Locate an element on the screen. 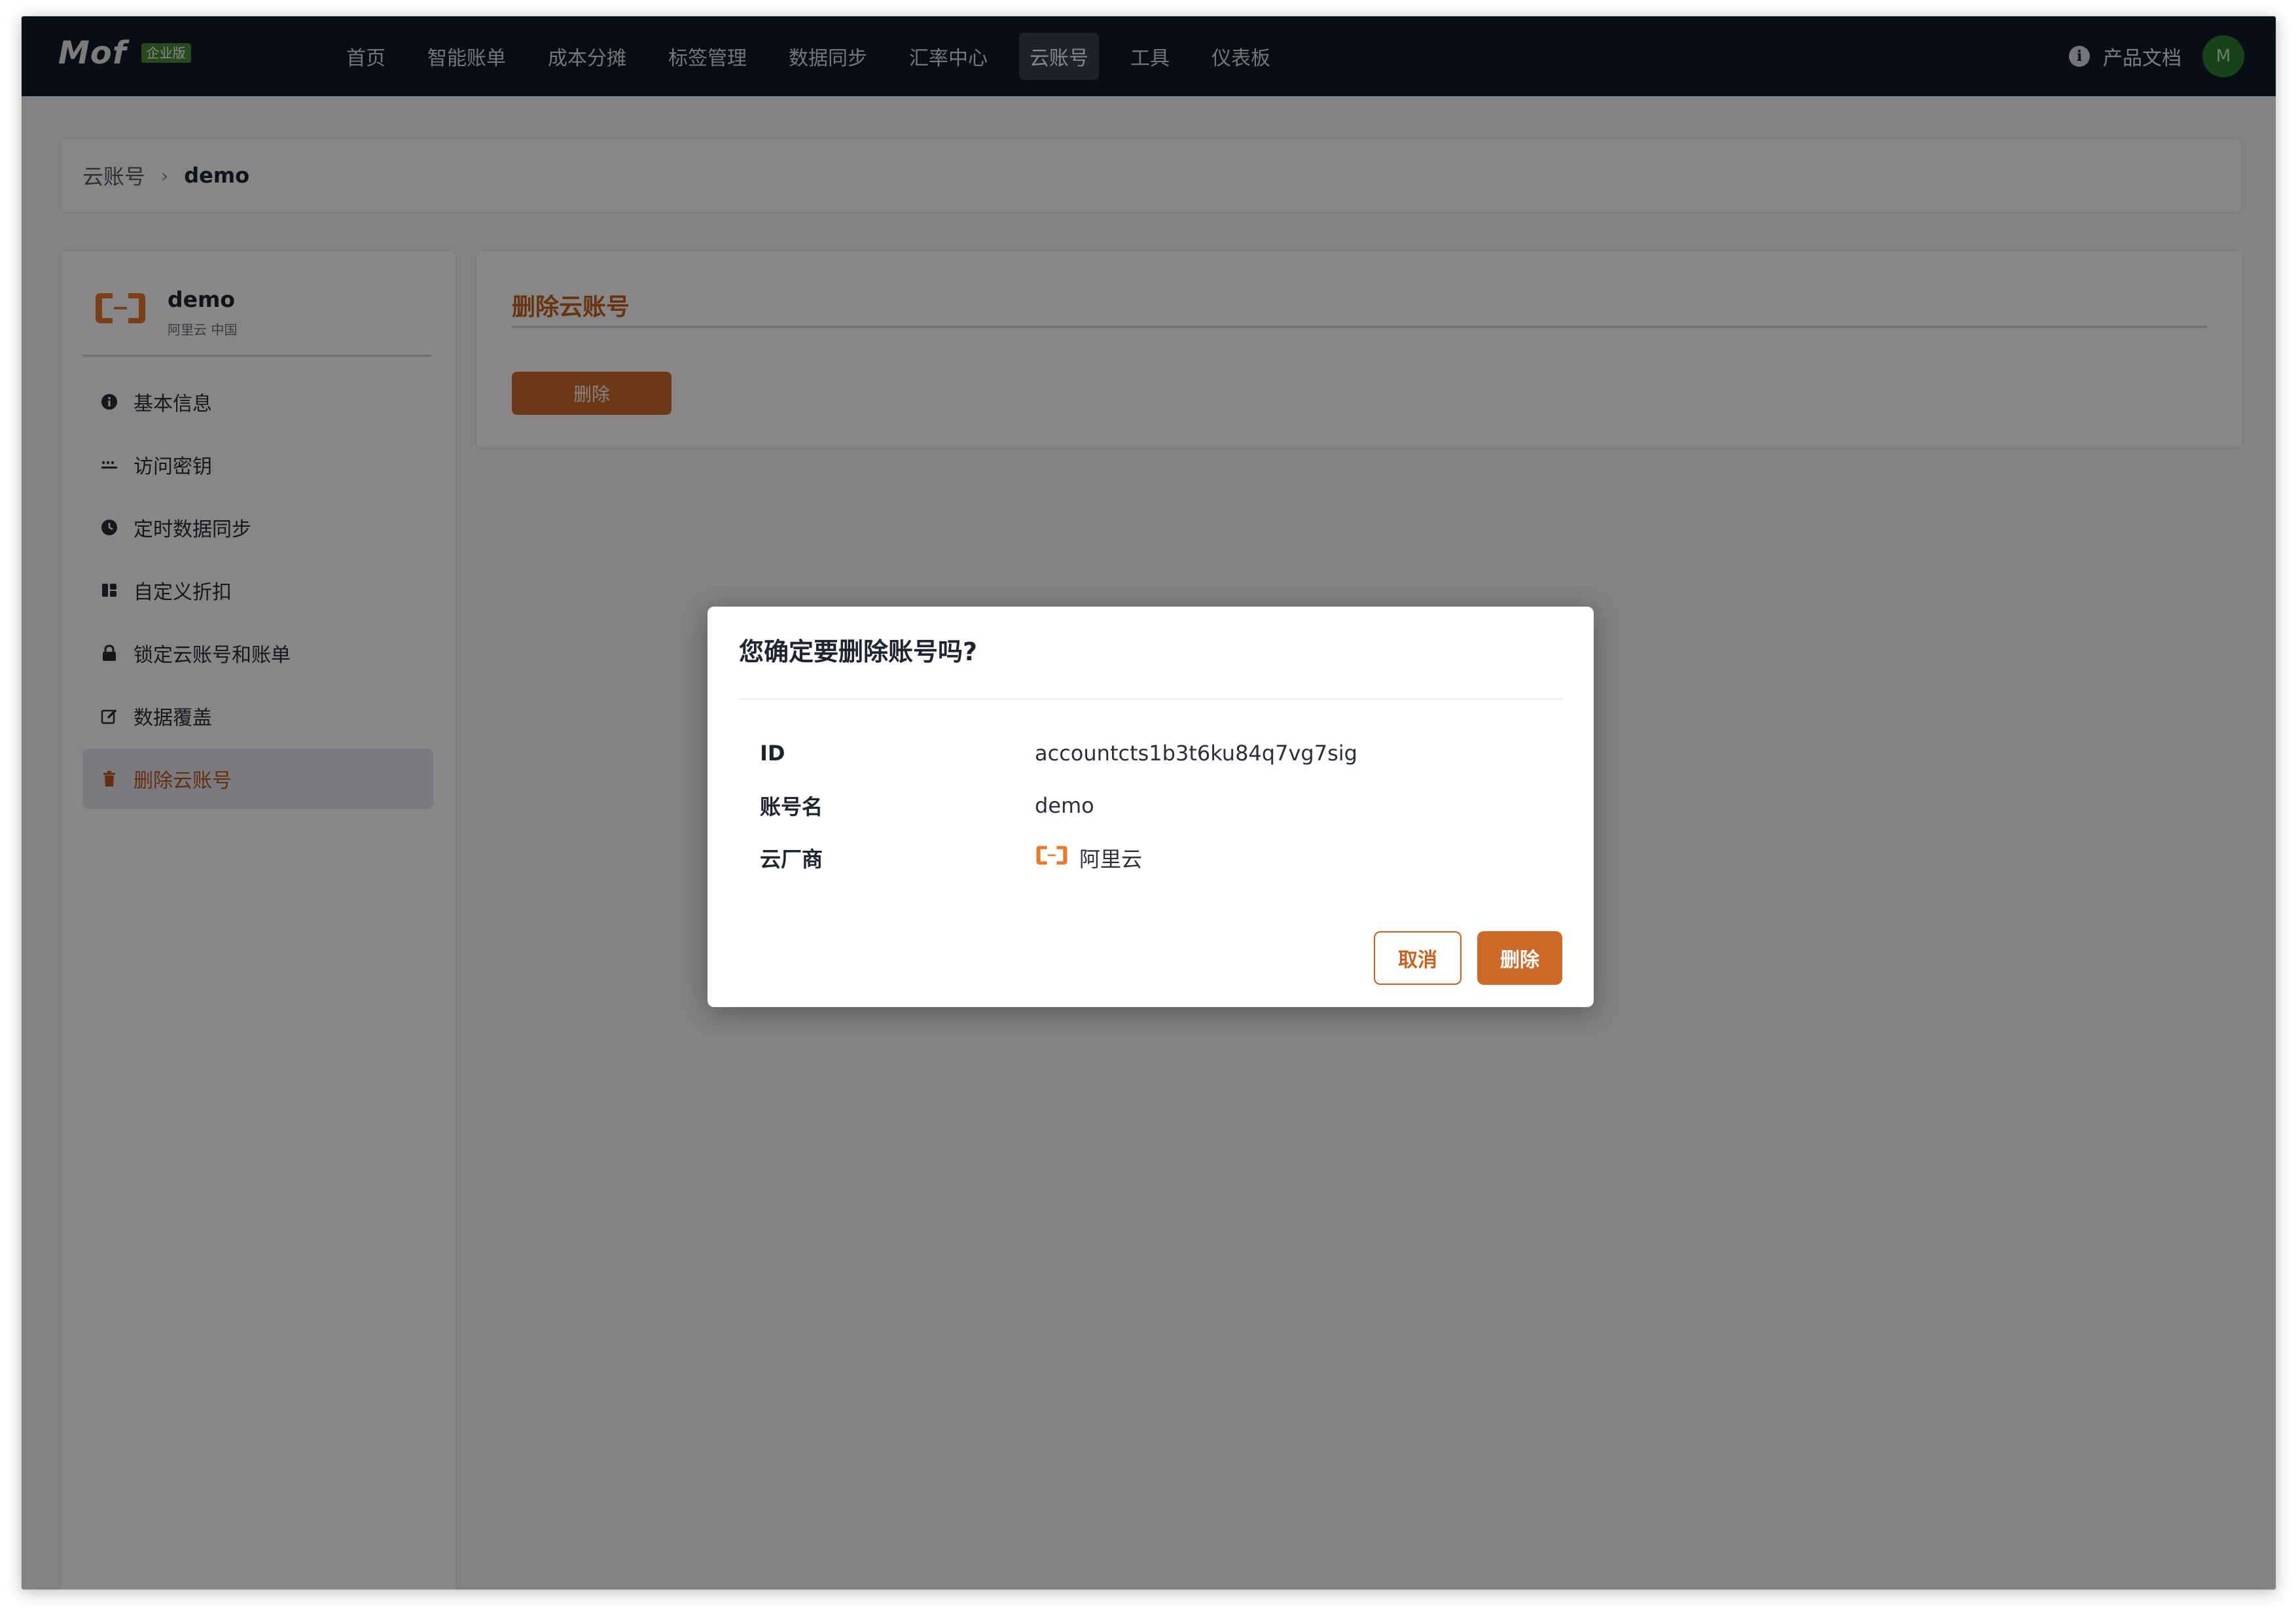 This screenshot has height=1615, width=2296. field-row-id: ID accountcts1b3t6ku84q7vg7sig is located at coordinates (1152, 754).